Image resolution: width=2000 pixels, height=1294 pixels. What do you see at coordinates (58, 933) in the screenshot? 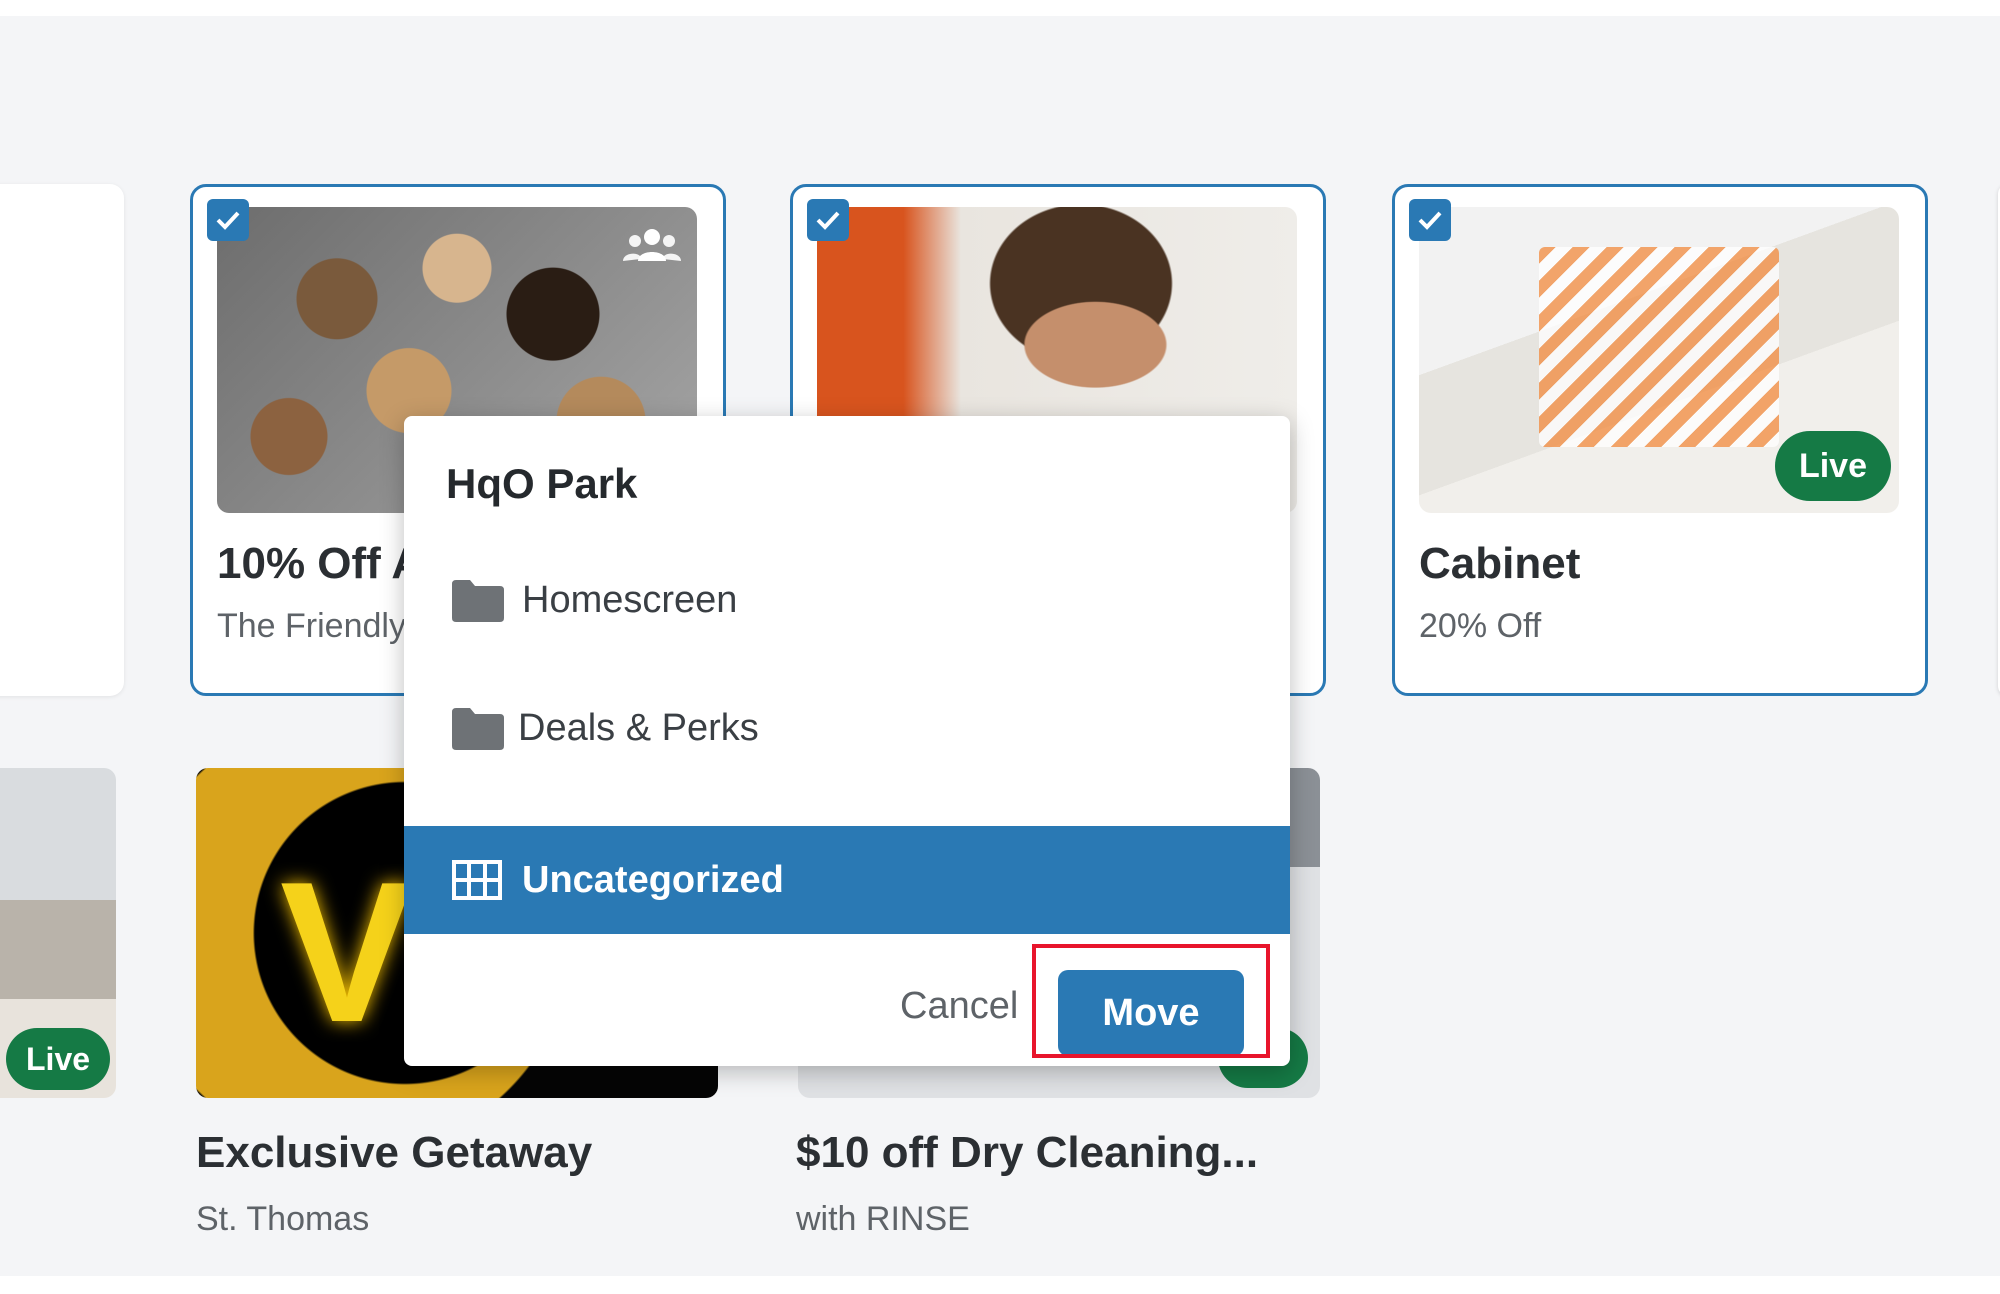
I see `living-room-image: Live` at bounding box center [58, 933].